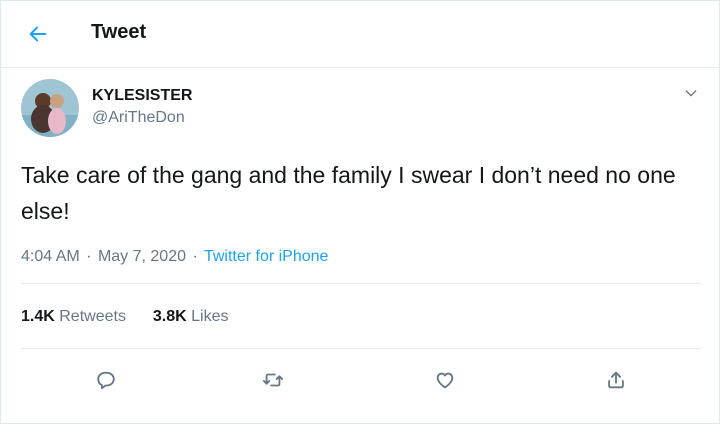 Image resolution: width=720 pixels, height=424 pixels. What do you see at coordinates (138, 118) in the screenshot?
I see `author-handle: @AriTheDon` at bounding box center [138, 118].